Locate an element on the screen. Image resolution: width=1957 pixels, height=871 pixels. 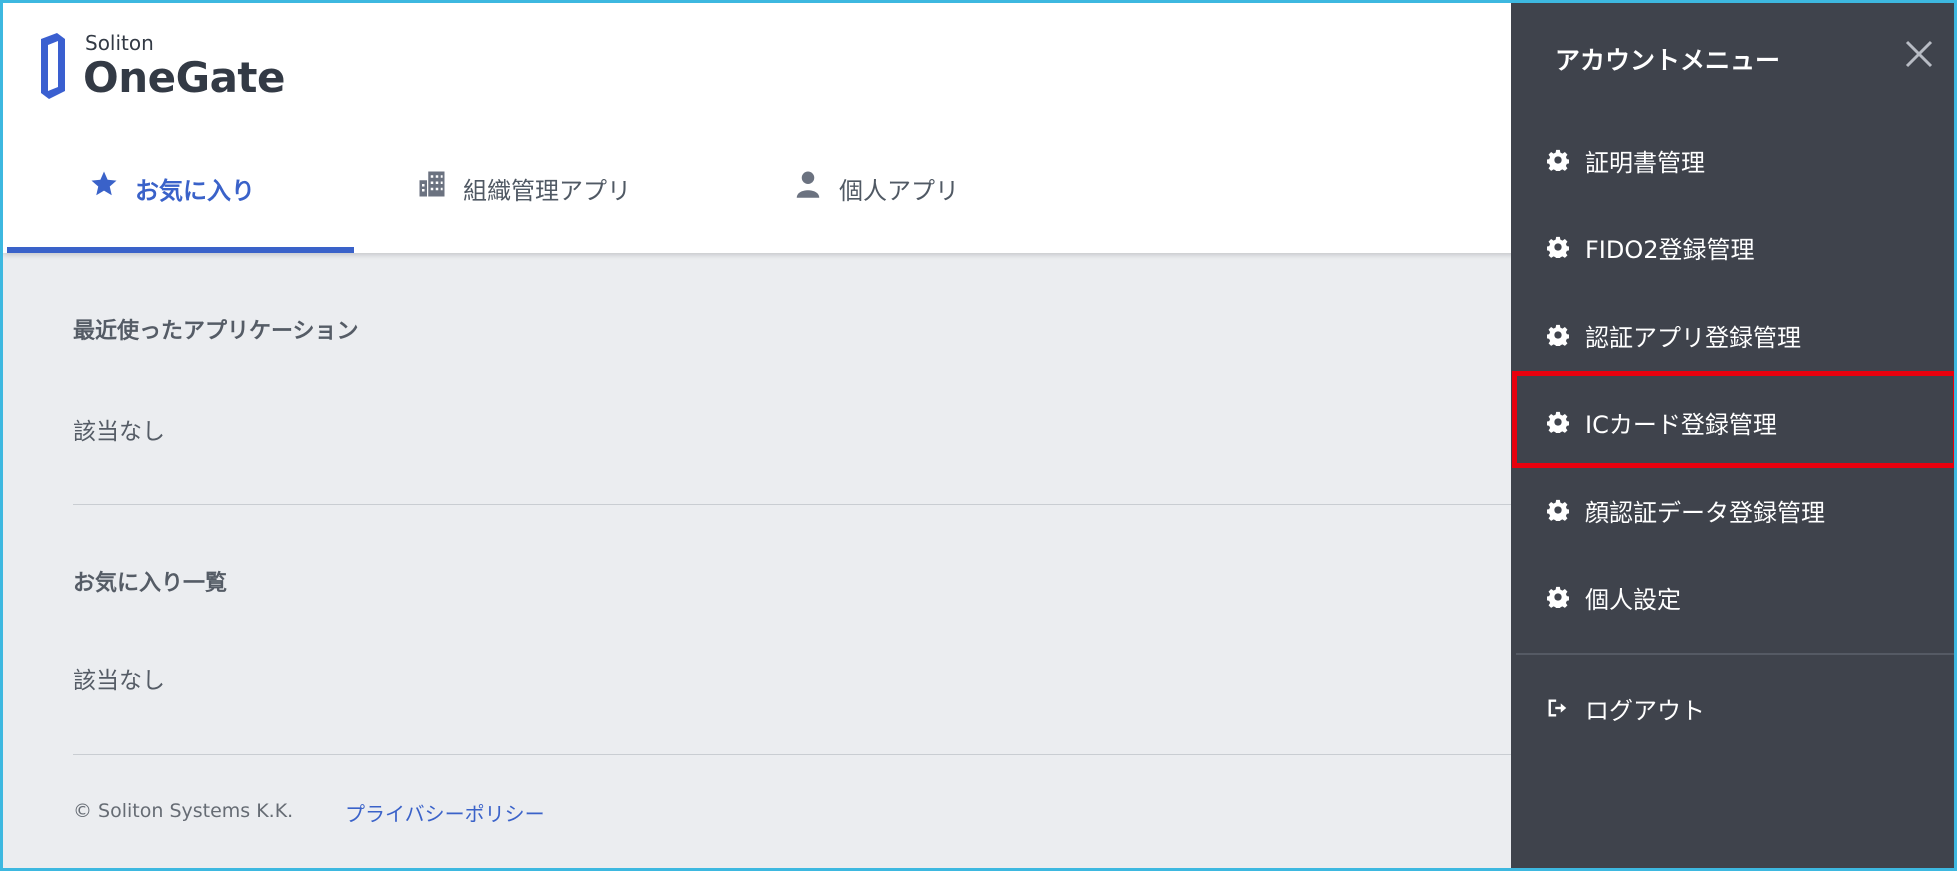
logo-big-text: OneGate is located at coordinates (184, 77).